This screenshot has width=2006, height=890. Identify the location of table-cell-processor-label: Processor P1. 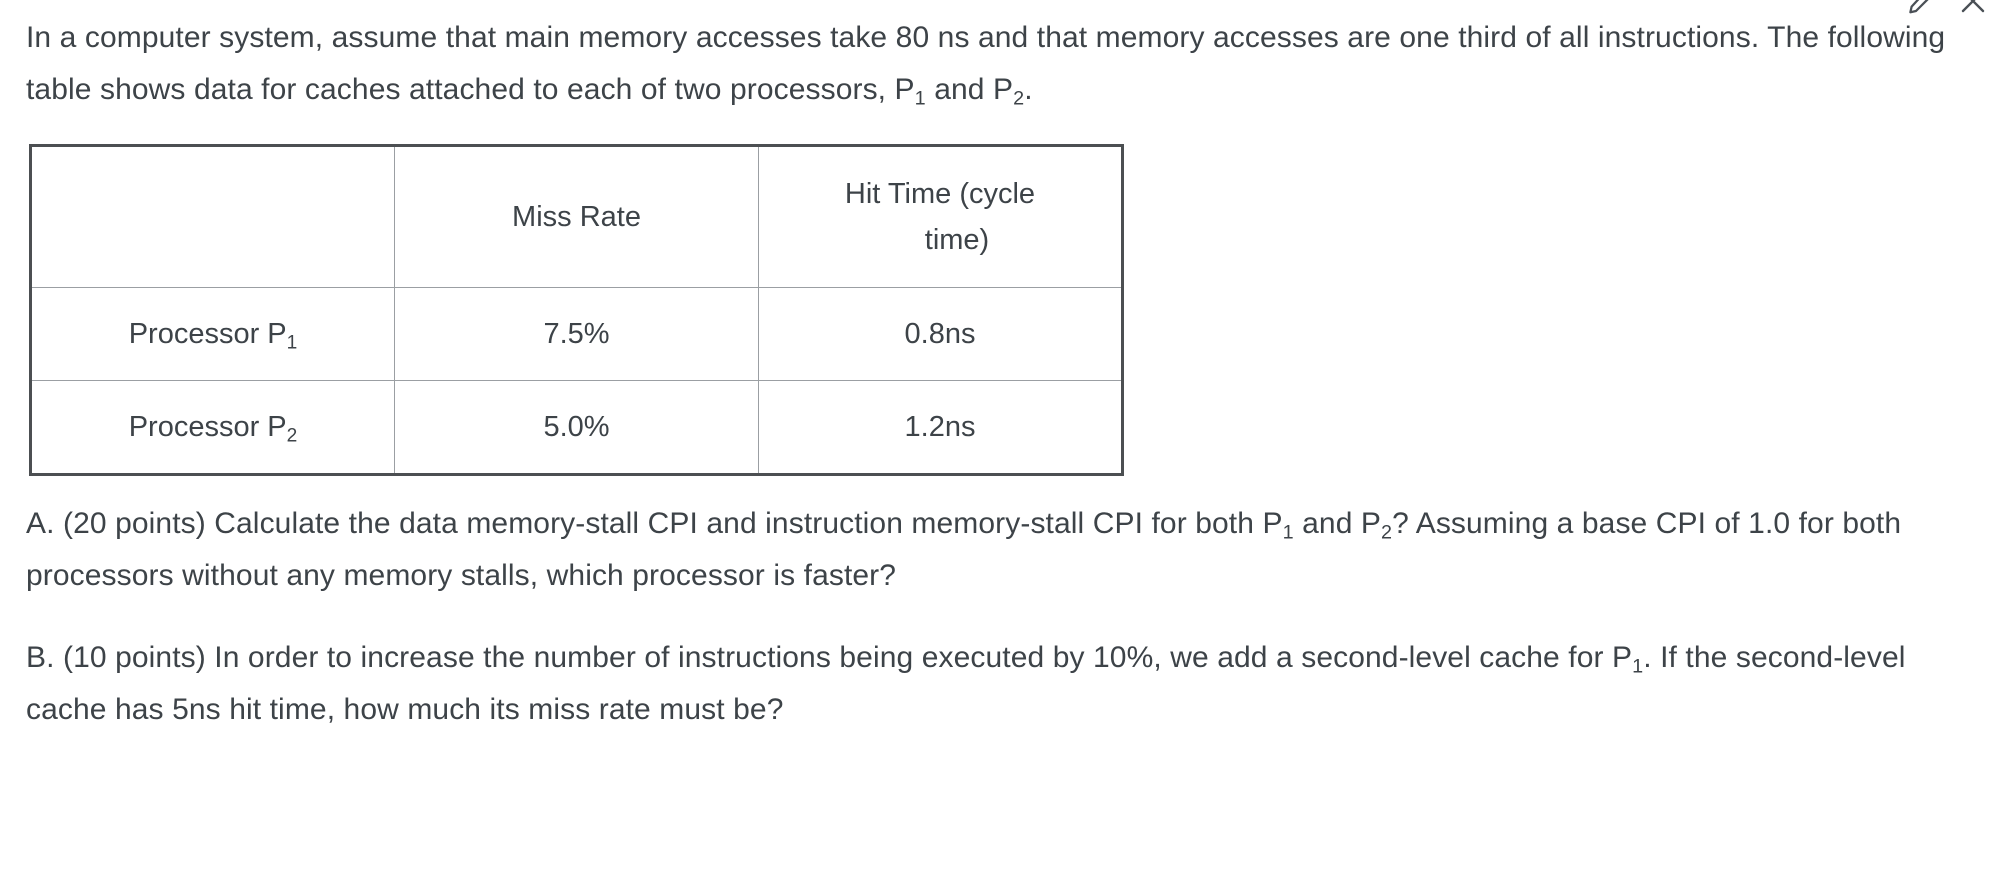
(212, 334).